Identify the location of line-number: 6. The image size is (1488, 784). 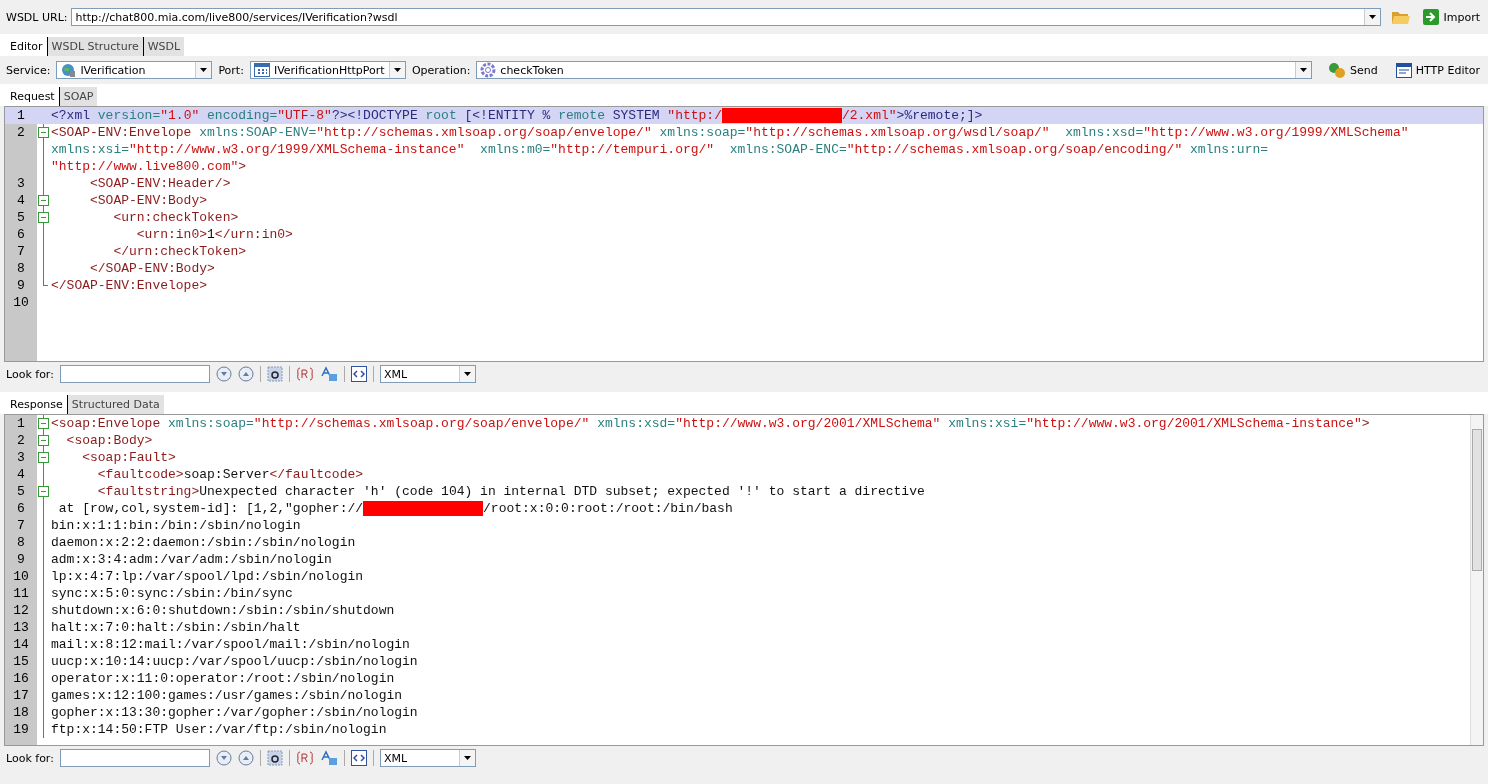
(21, 508).